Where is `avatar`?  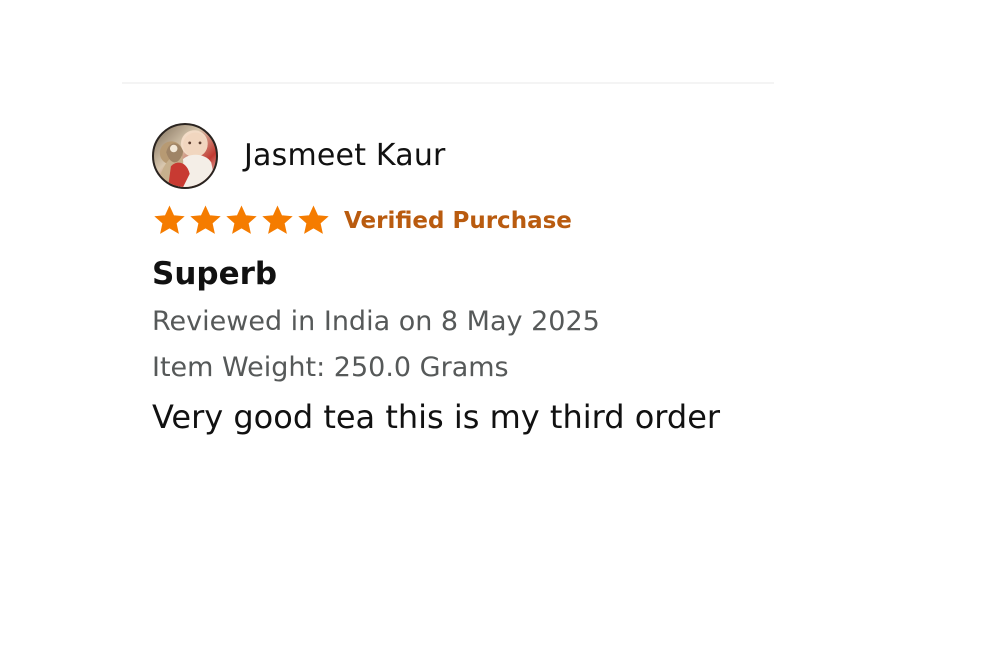 avatar is located at coordinates (185, 156).